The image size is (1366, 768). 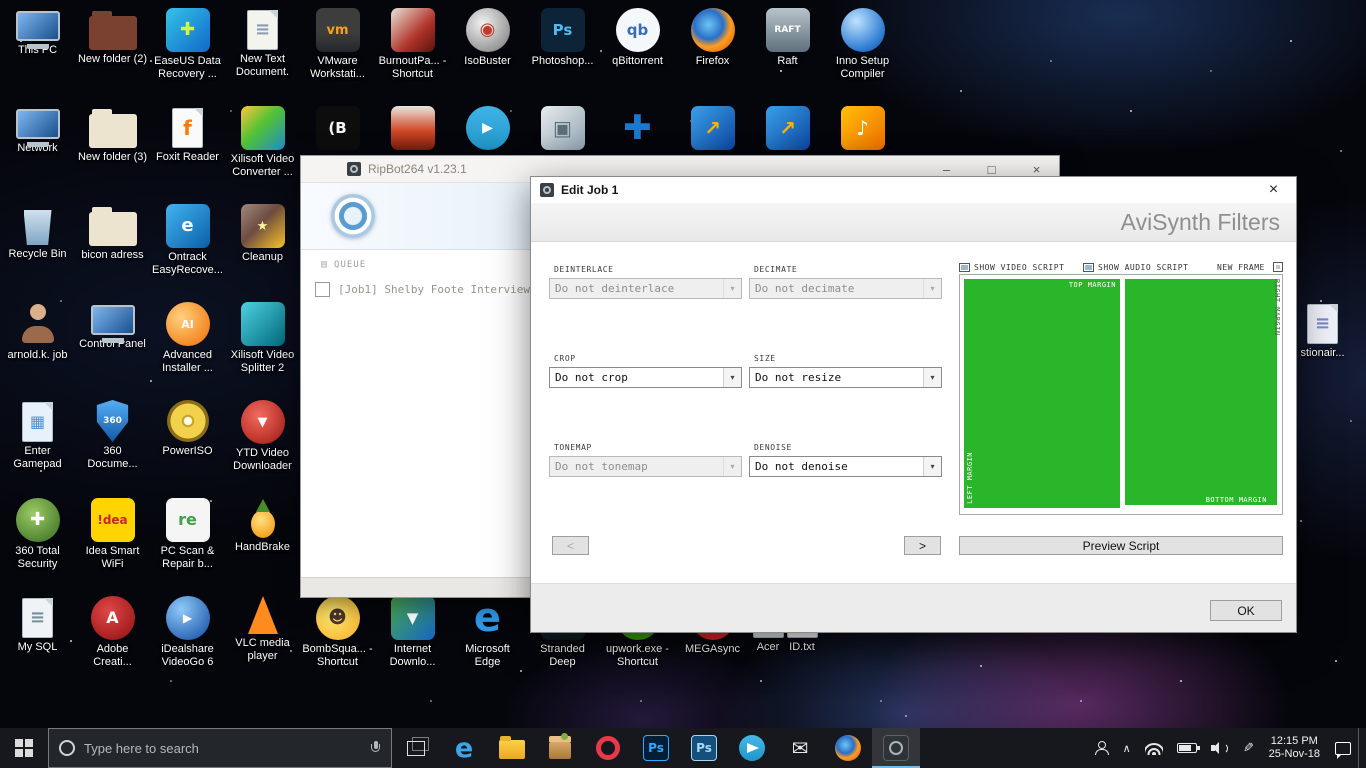 I want to click on folders-stack: ▣, so click(x=562, y=126).